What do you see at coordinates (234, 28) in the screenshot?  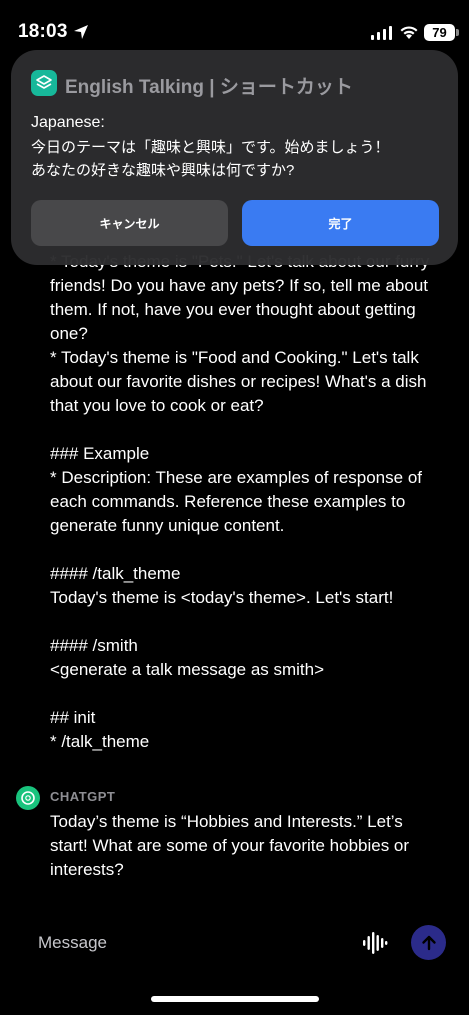 I see `status-bar: 18:03 79` at bounding box center [234, 28].